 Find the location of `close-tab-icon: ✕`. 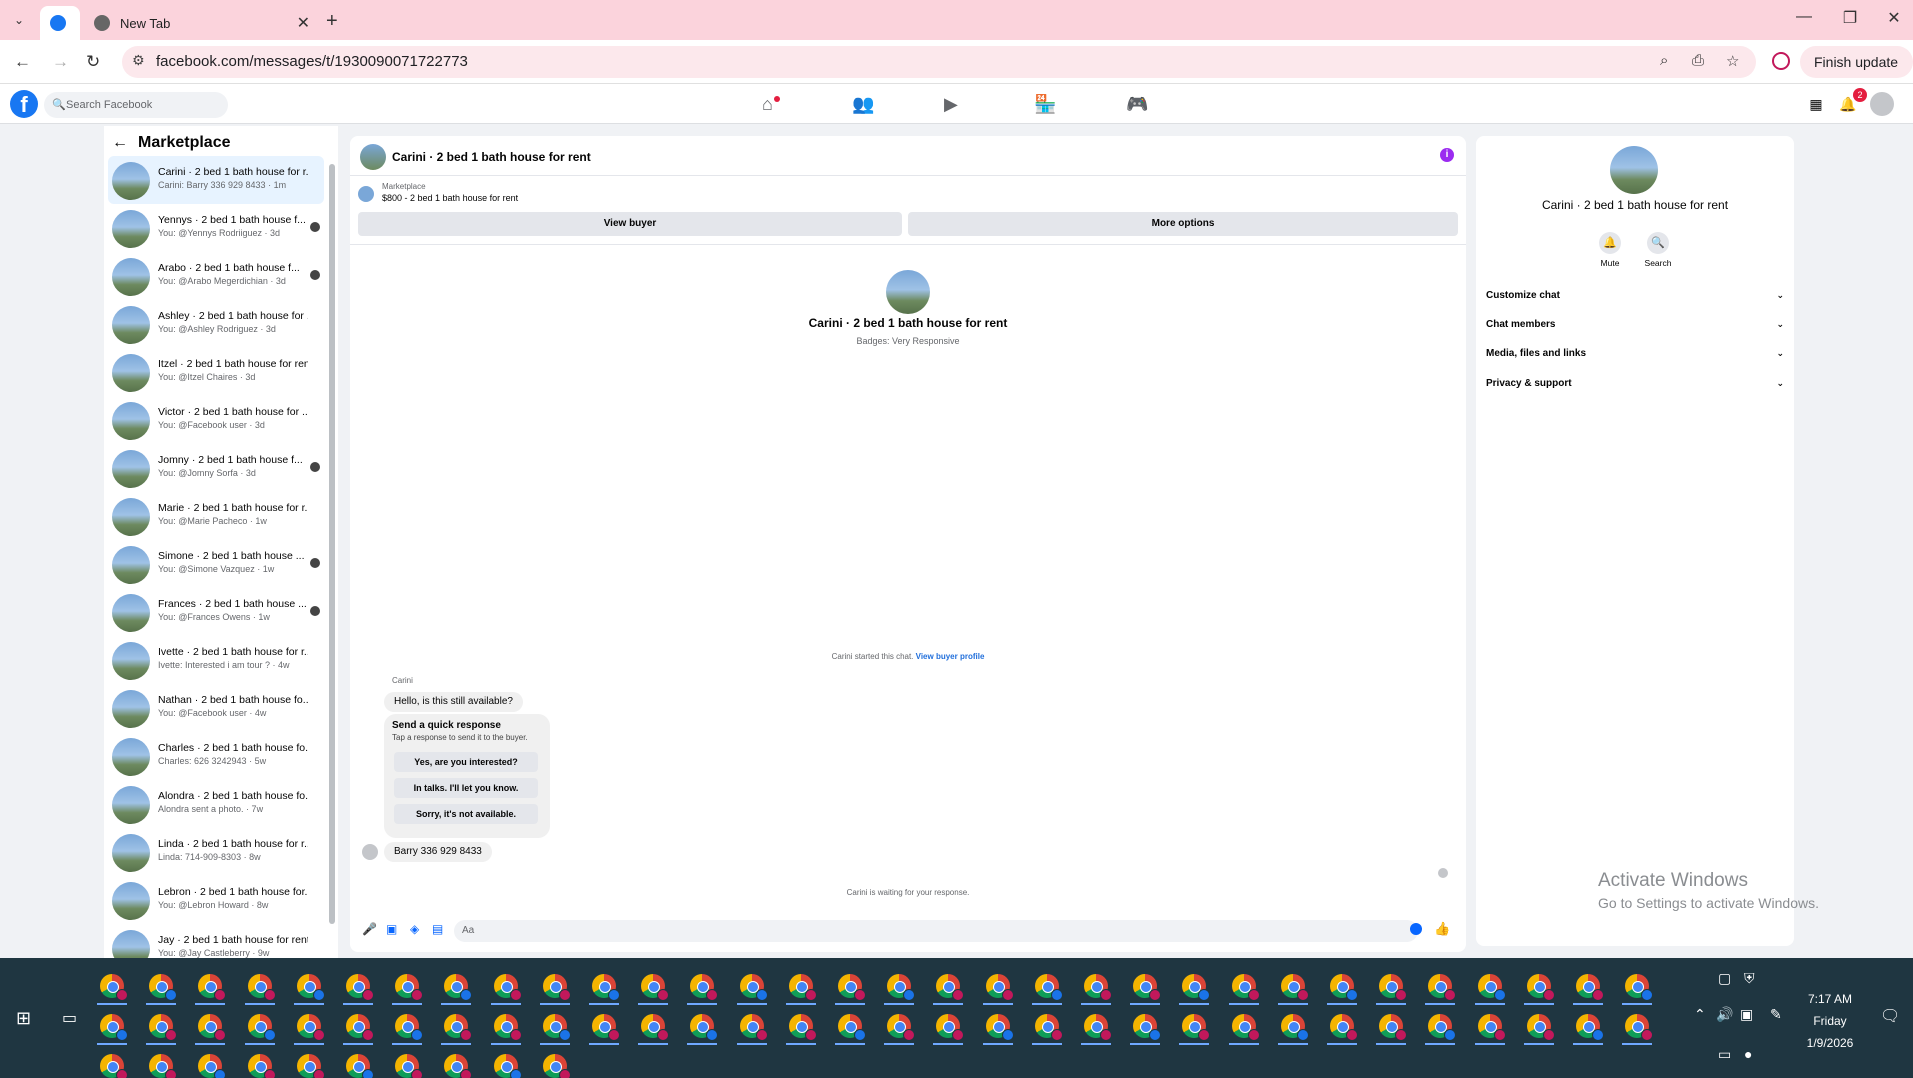

close-tab-icon: ✕ is located at coordinates (303, 23).